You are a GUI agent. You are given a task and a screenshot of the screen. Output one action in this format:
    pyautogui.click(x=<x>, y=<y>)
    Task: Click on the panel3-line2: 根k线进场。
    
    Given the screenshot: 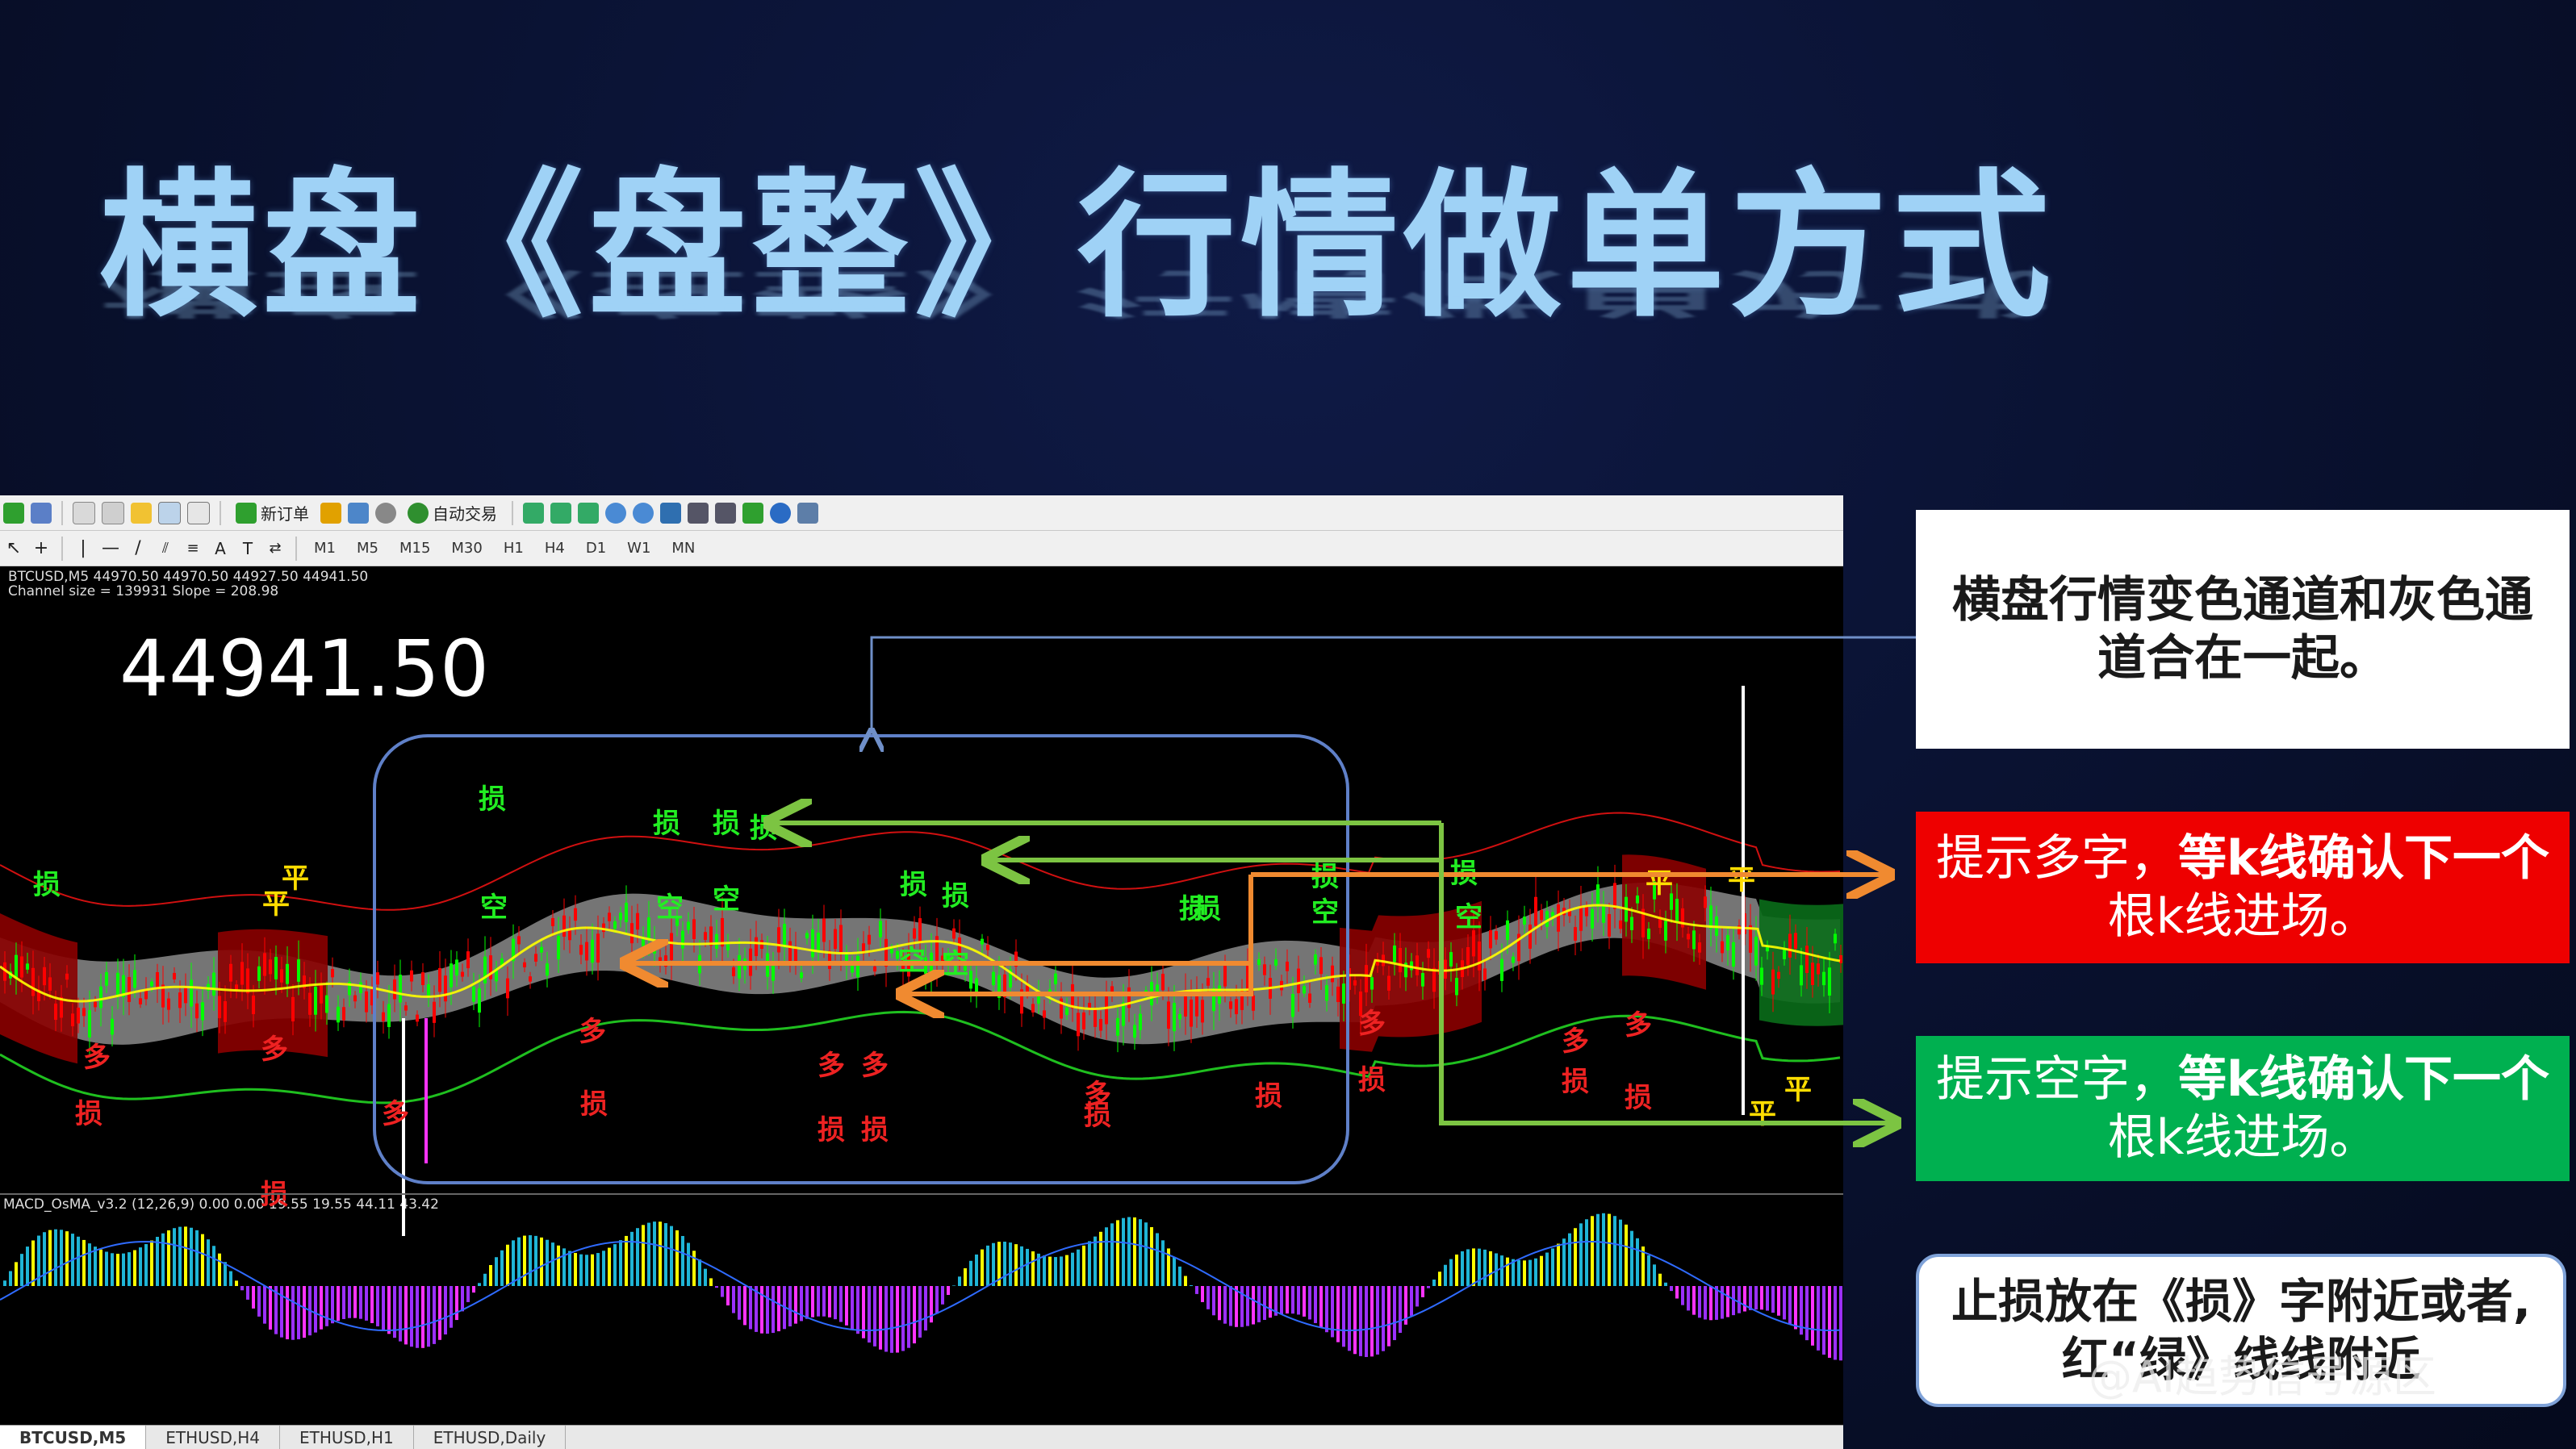 What is the action you would take?
    pyautogui.click(x=2242, y=1137)
    